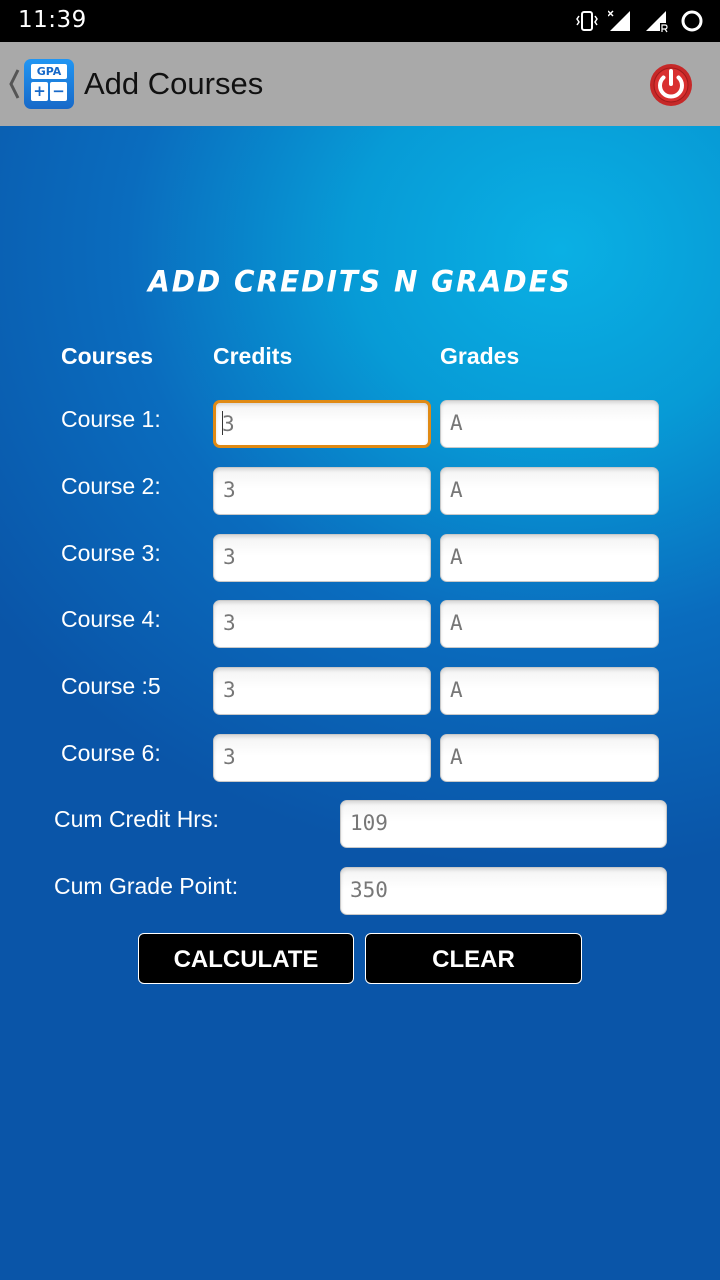 The height and width of the screenshot is (1280, 720). I want to click on status-icons, so click(640, 21).